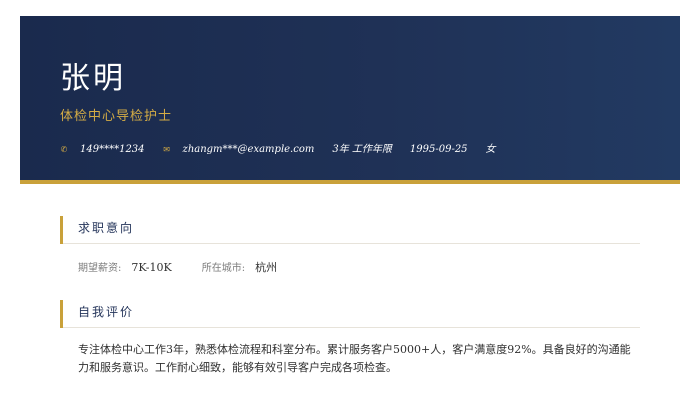  Describe the element at coordinates (350, 314) in the screenshot. I see `section-header: 自我评价` at that location.